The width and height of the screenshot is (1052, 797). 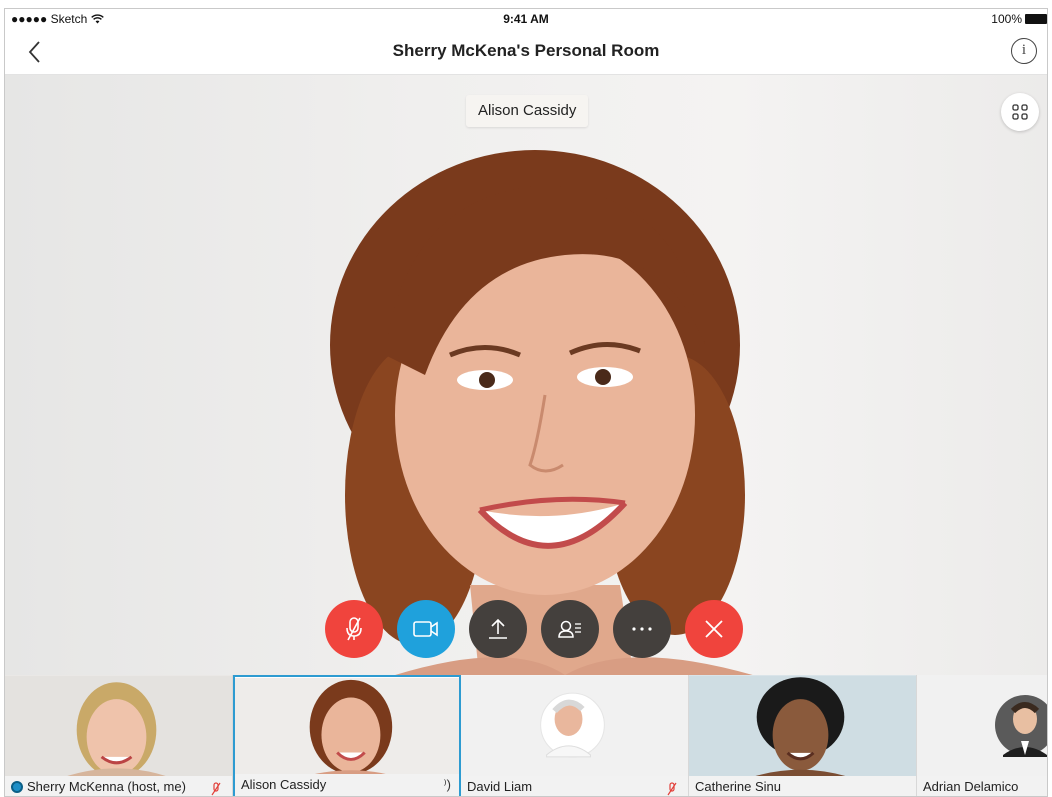 I want to click on video-camera-icon, so click(x=425, y=629).